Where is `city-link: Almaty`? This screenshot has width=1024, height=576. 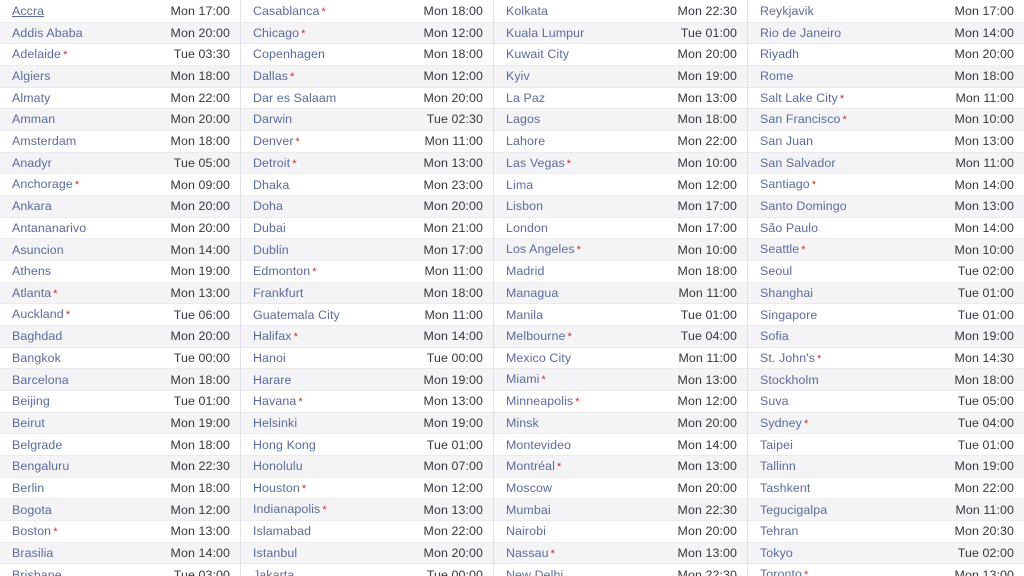 city-link: Almaty is located at coordinates (31, 98).